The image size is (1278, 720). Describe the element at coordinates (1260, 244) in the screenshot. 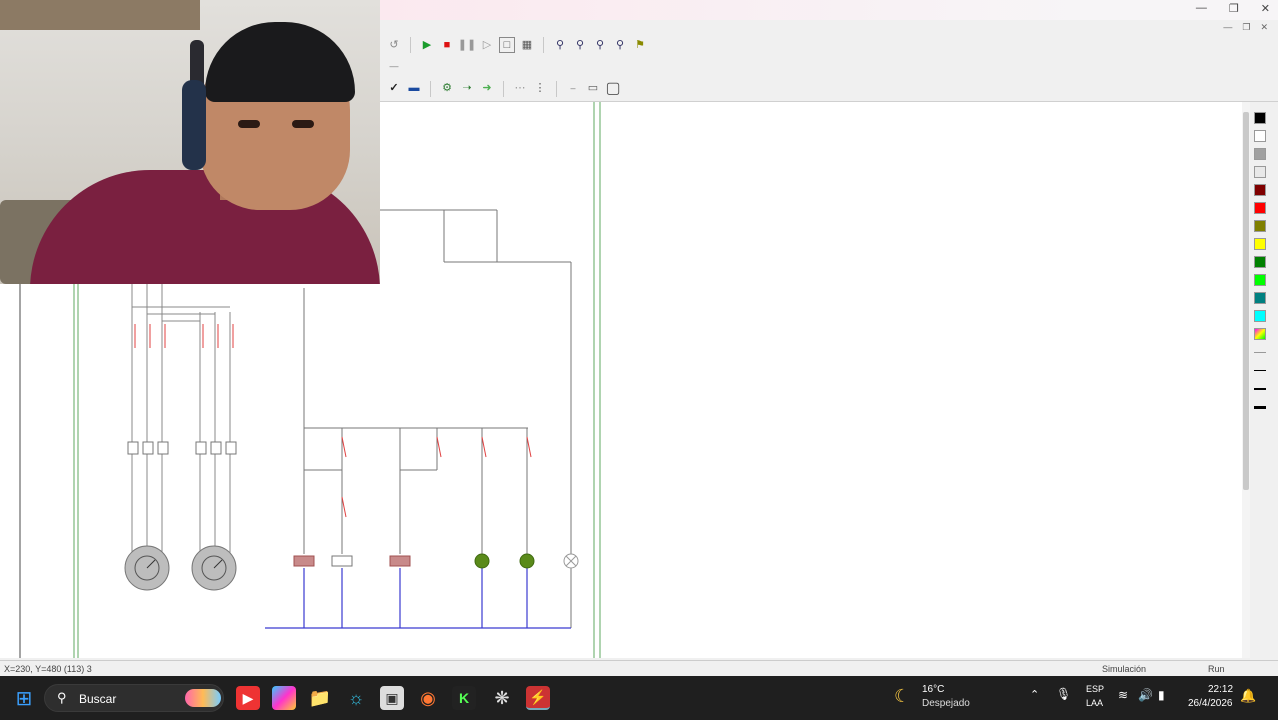

I see `color-swatch-yellow` at that location.